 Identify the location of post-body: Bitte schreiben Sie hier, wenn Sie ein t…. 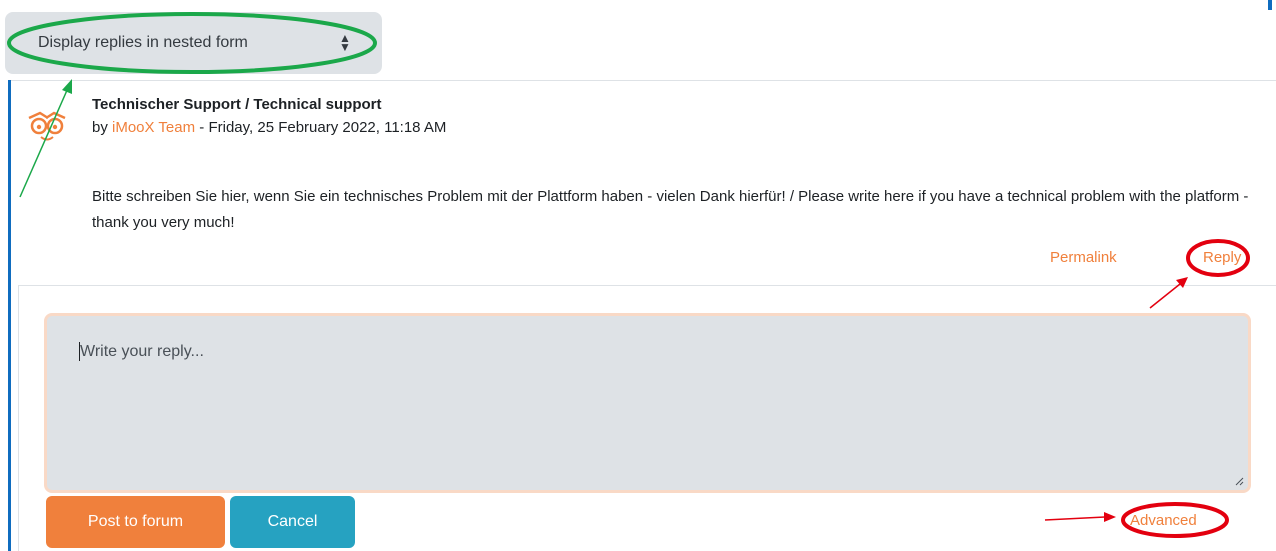
(670, 209).